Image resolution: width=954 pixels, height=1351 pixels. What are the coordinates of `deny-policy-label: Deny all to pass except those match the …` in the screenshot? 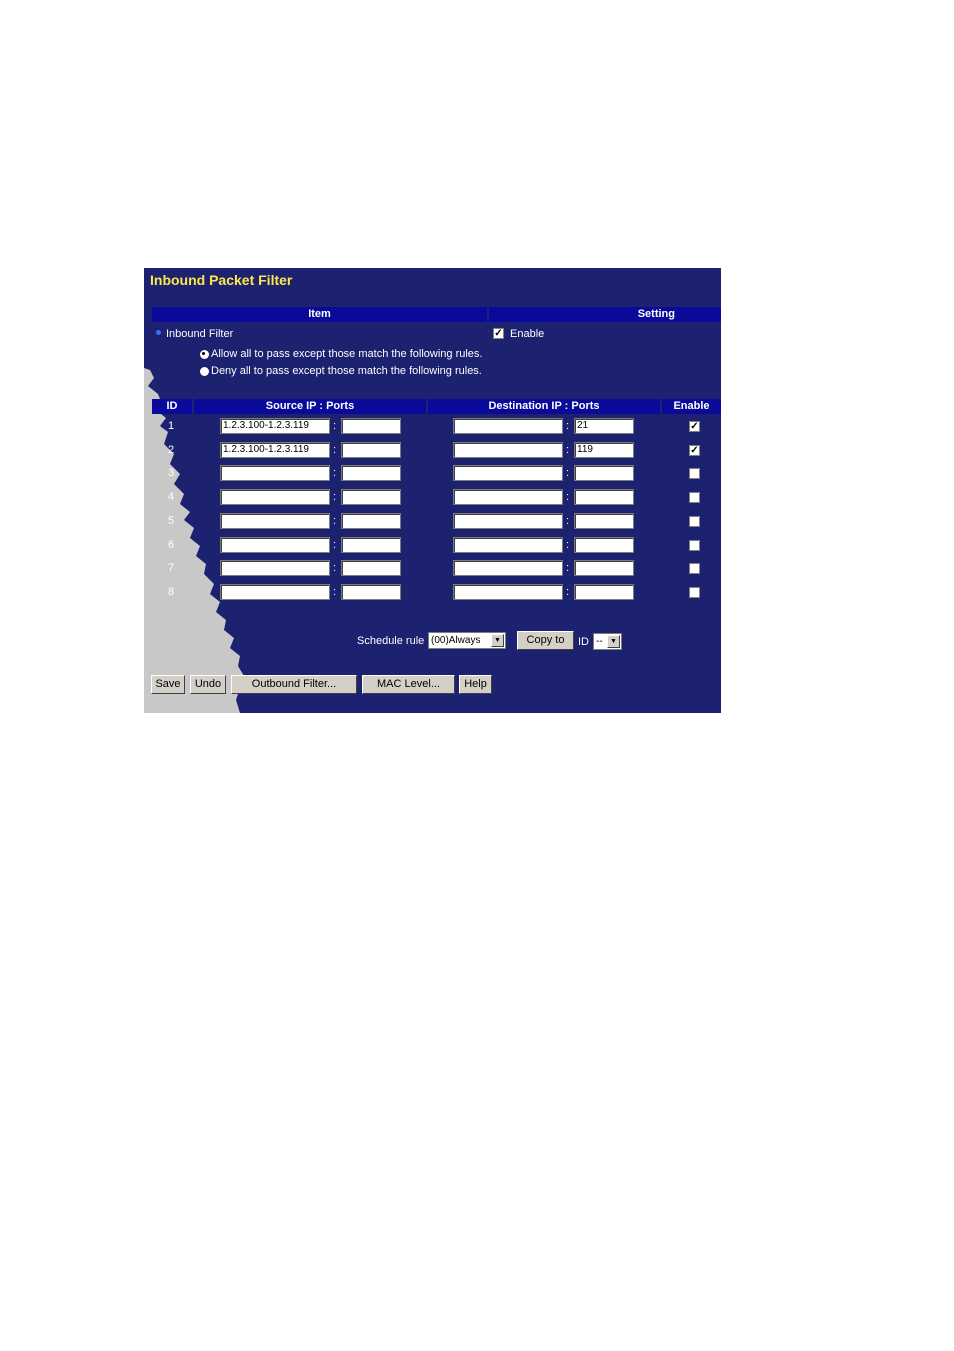 It's located at (346, 371).